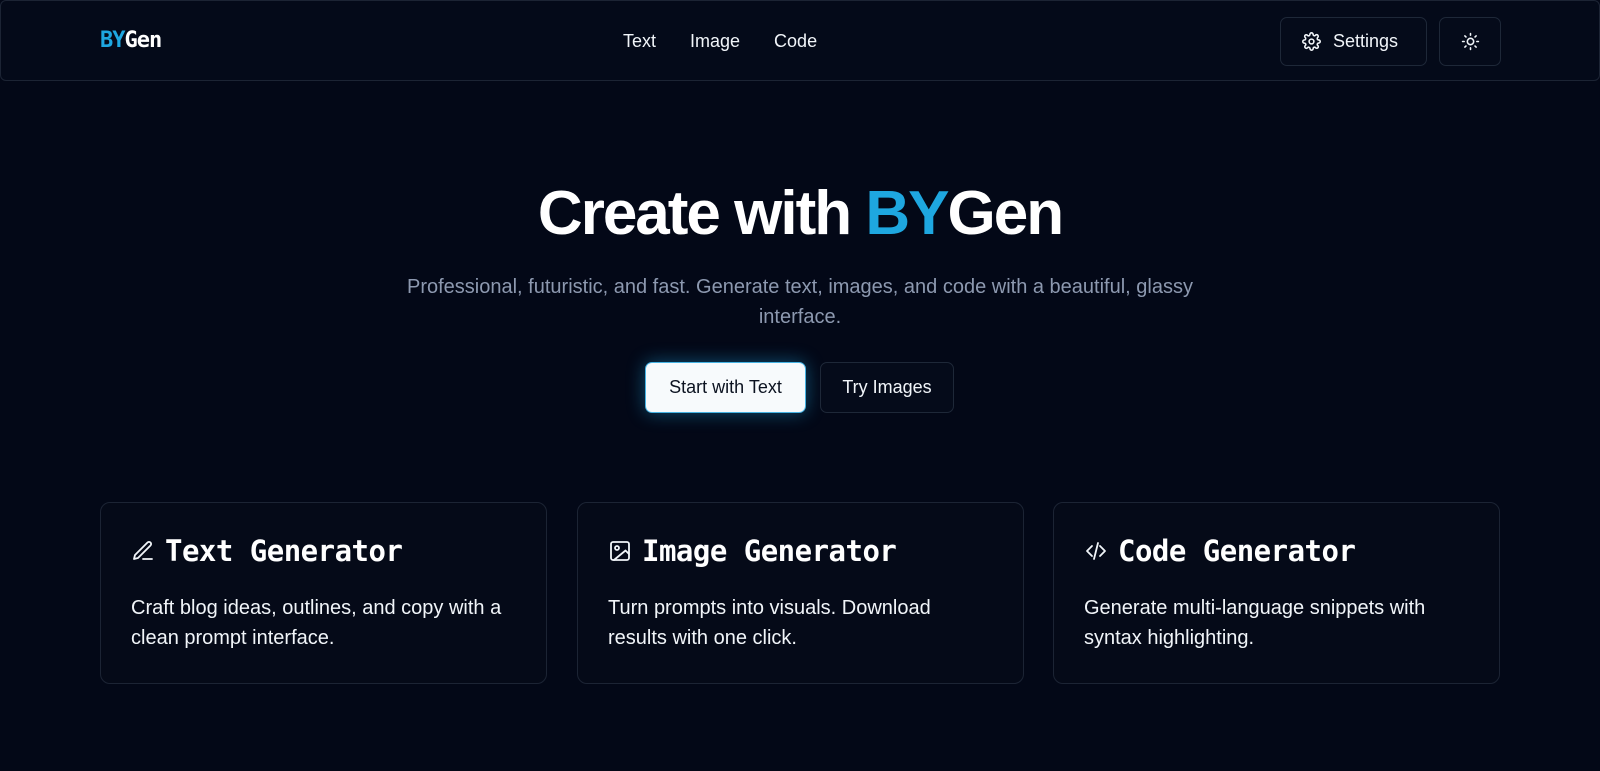  I want to click on card-header: Text Generator, so click(323, 551).